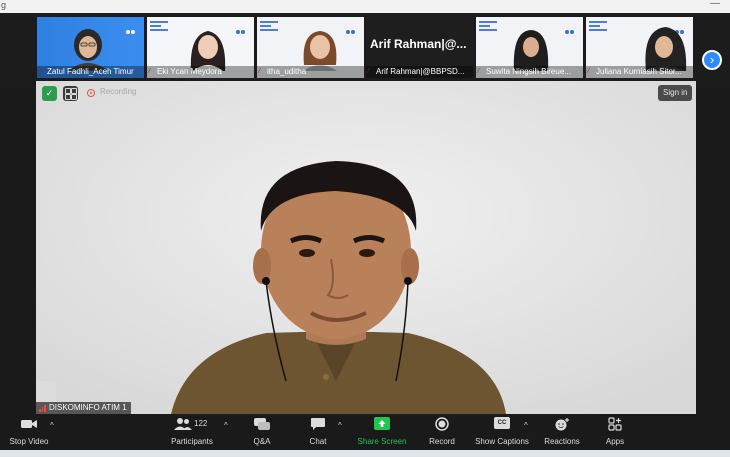 The image size is (730, 457). I want to click on captions-options-caret-icon: ^, so click(526, 425).